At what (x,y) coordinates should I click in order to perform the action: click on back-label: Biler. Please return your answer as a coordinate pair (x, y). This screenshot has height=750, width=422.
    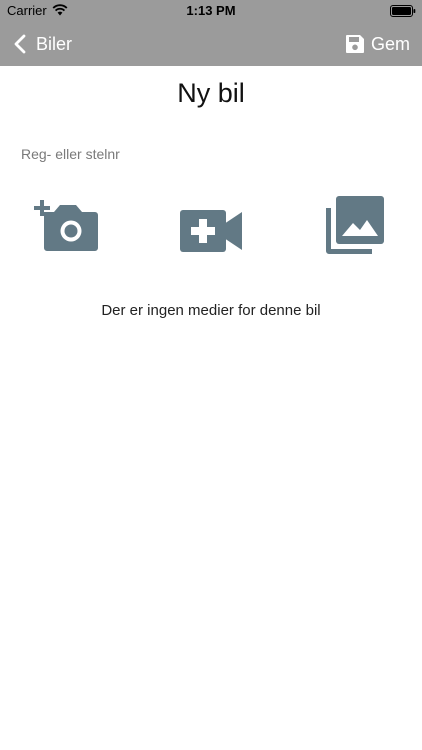
    Looking at the image, I should click on (54, 43).